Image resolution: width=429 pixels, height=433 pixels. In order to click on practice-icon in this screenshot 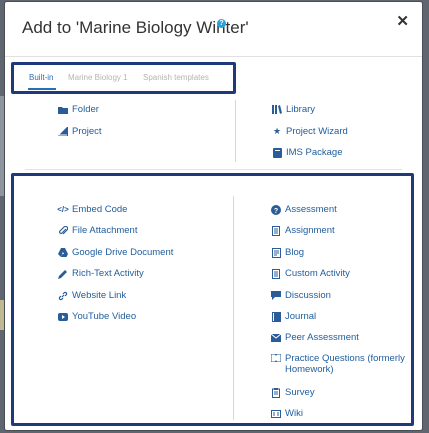, I will do `click(276, 358)`.